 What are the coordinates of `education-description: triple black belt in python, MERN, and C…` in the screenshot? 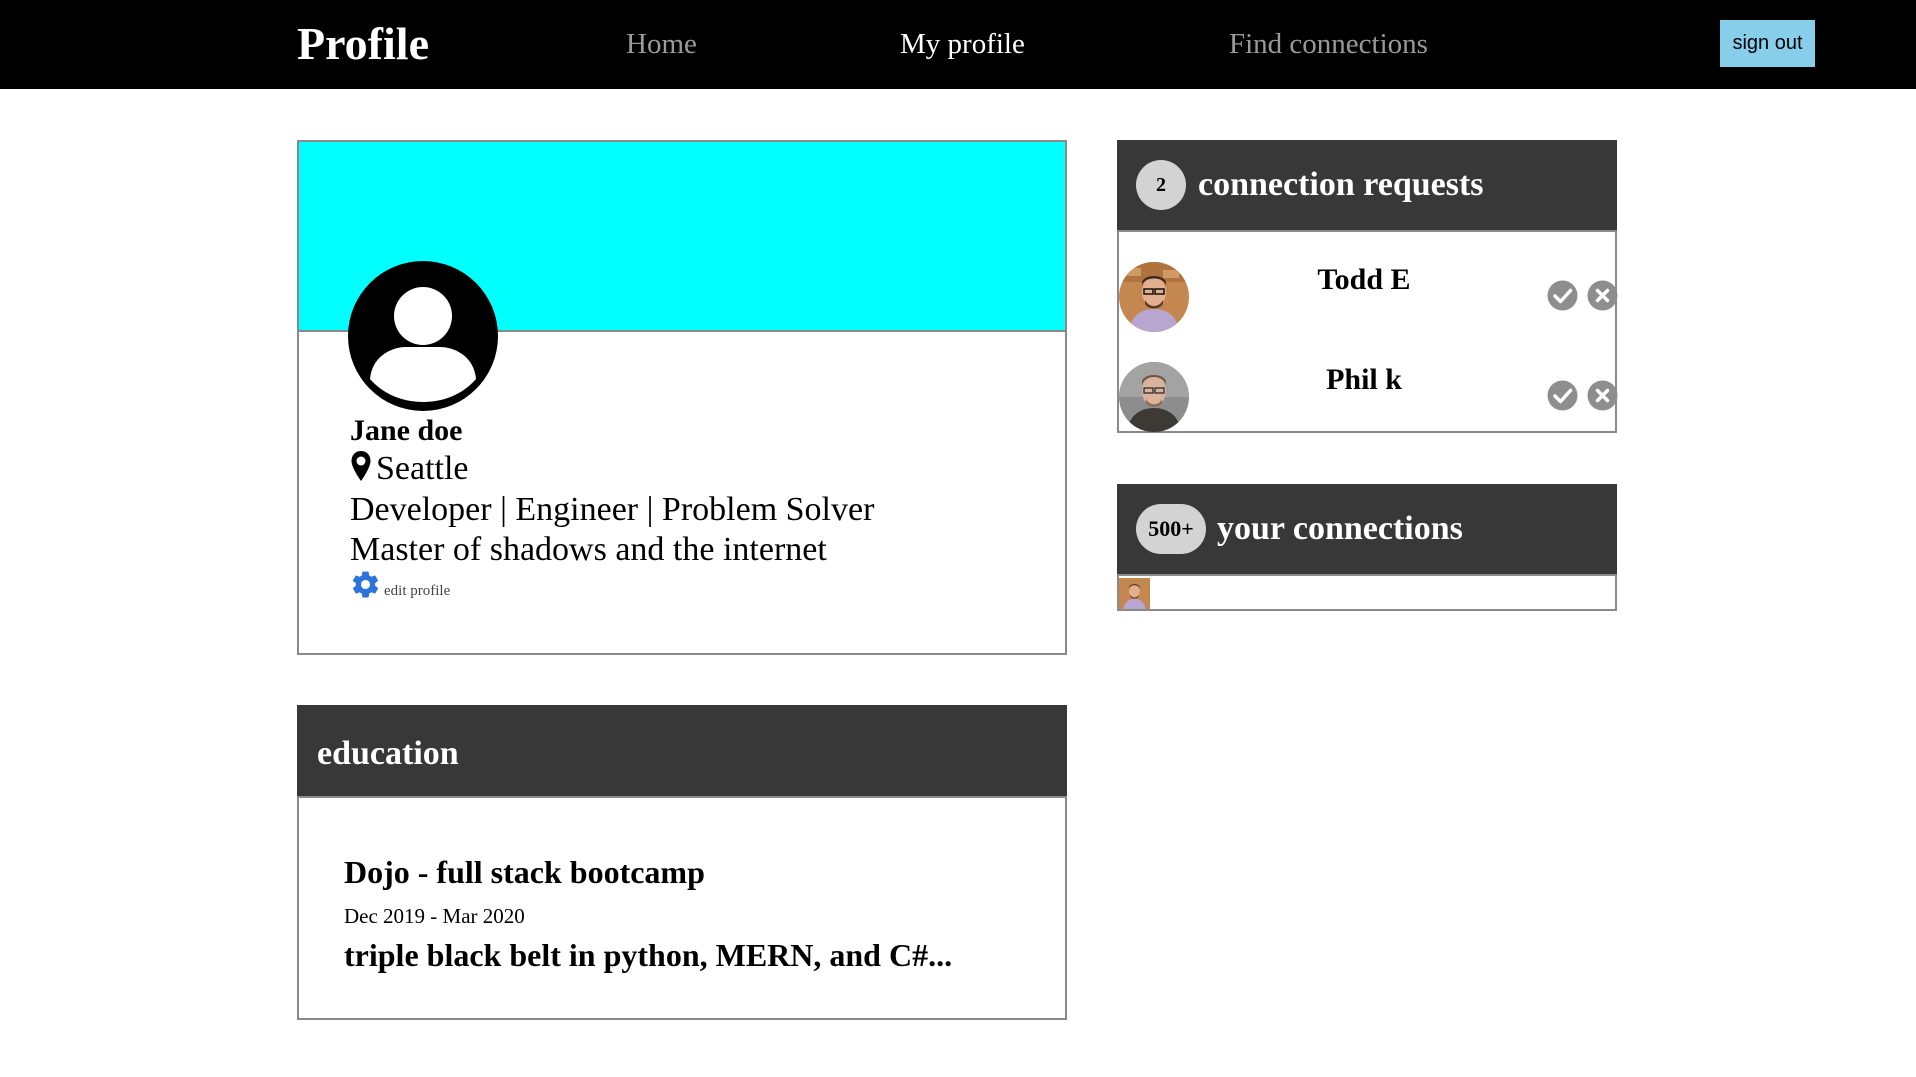 It's located at (648, 955).